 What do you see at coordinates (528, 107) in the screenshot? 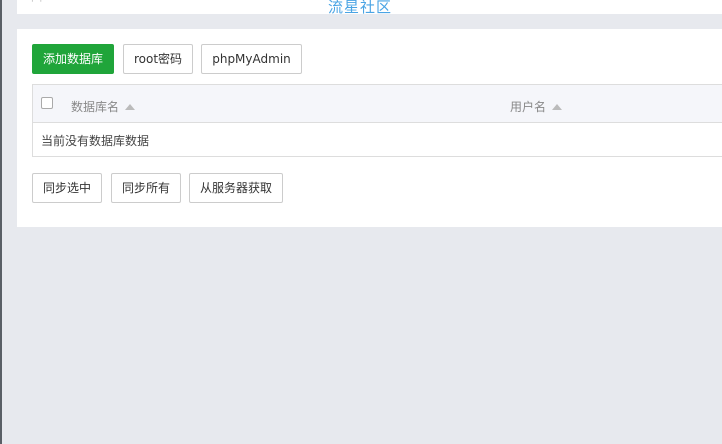
I see `column-header-label: 用户名` at bounding box center [528, 107].